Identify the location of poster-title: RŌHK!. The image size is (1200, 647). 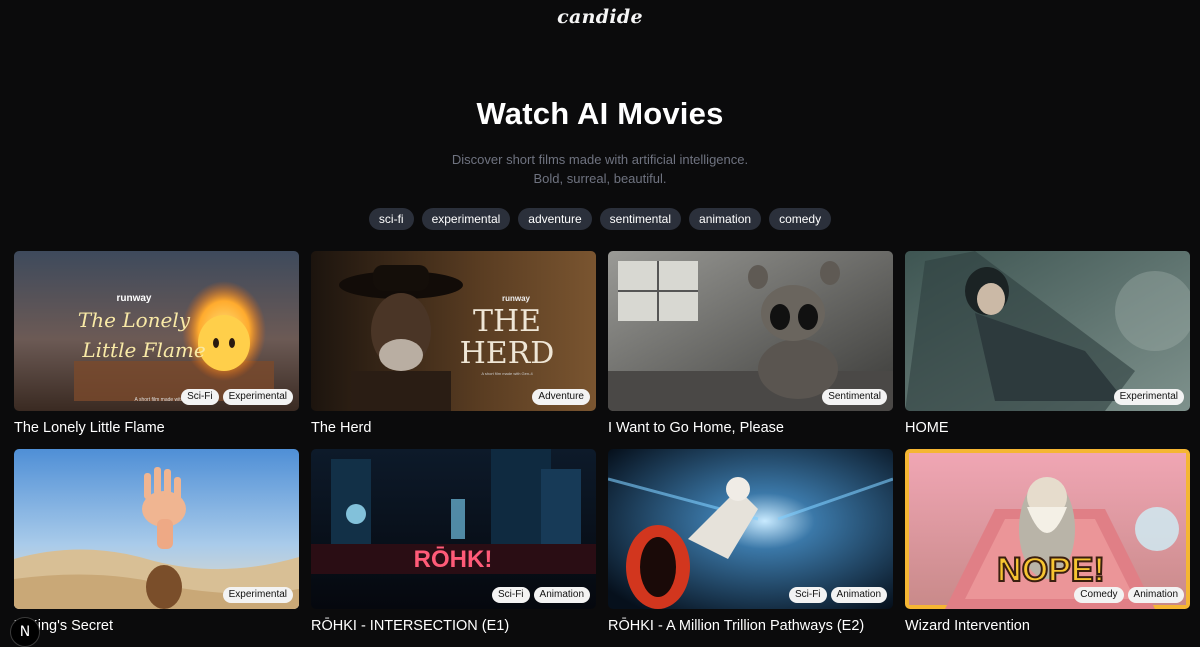
(453, 559).